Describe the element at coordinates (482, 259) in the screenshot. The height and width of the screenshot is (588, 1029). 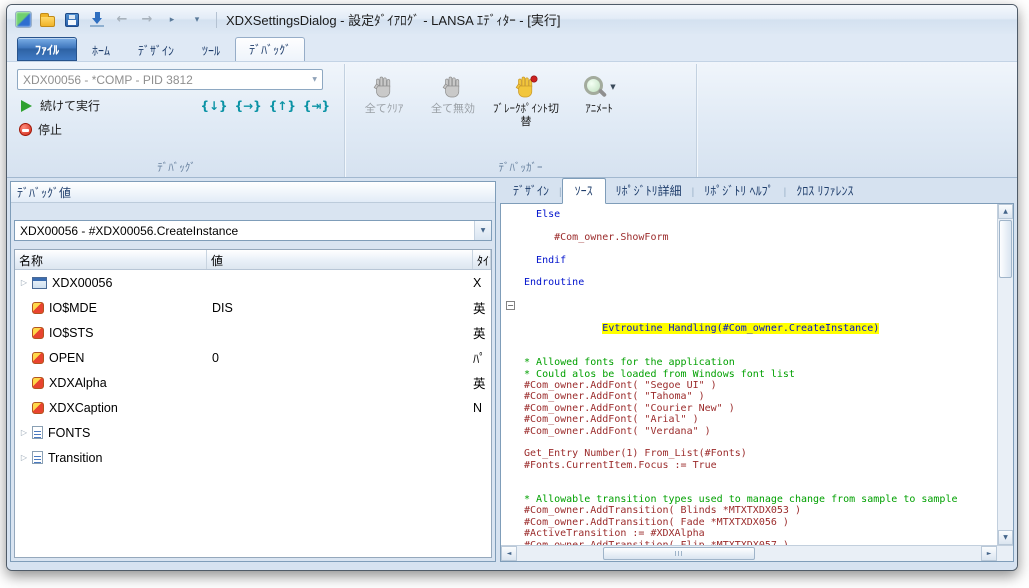
I see `column-header-type: ﾀｲﾌﾟ` at that location.